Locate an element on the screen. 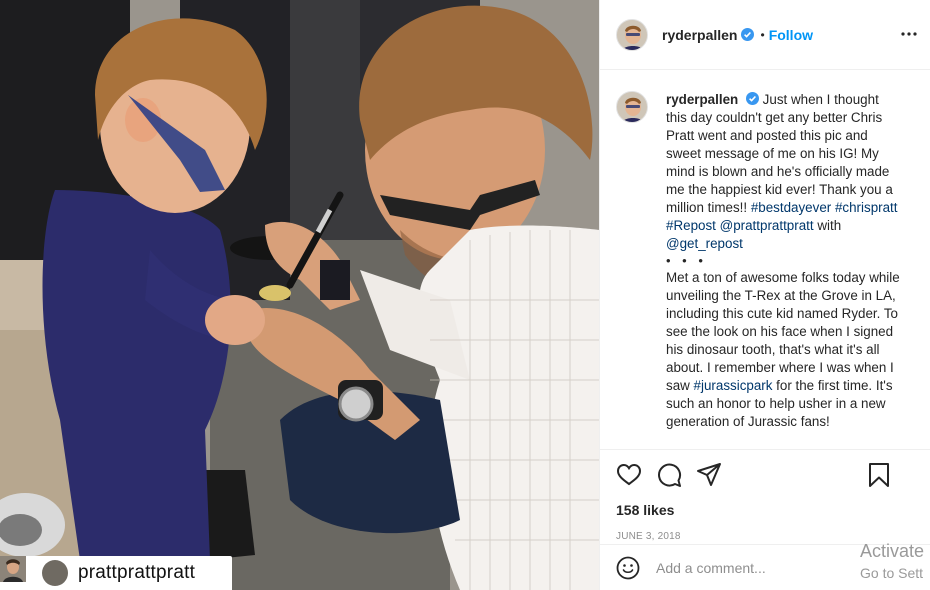 This screenshot has height=590, width=930. repost-username: prattprattpratt is located at coordinates (136, 573).